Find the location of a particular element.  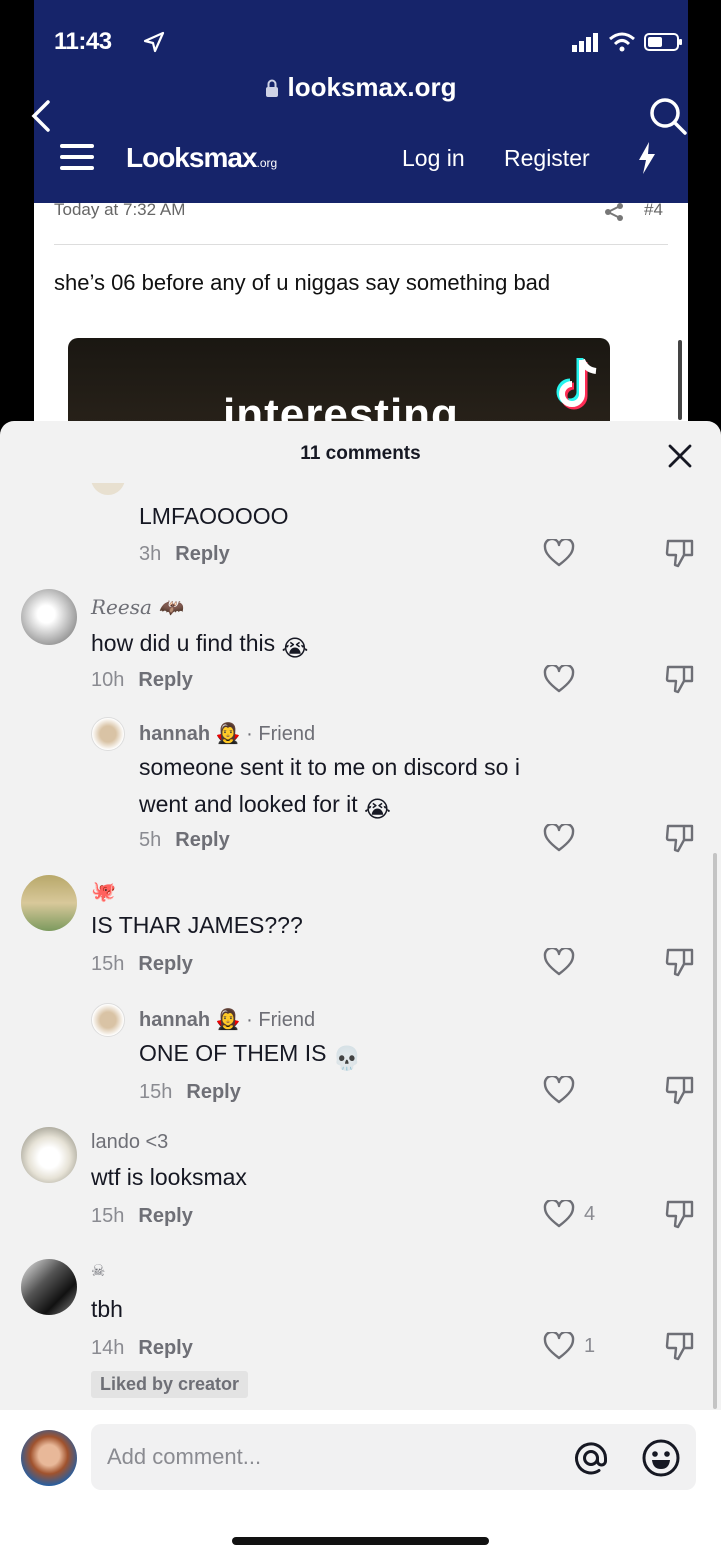

crying-emoji: 😭 is located at coordinates (377, 809).